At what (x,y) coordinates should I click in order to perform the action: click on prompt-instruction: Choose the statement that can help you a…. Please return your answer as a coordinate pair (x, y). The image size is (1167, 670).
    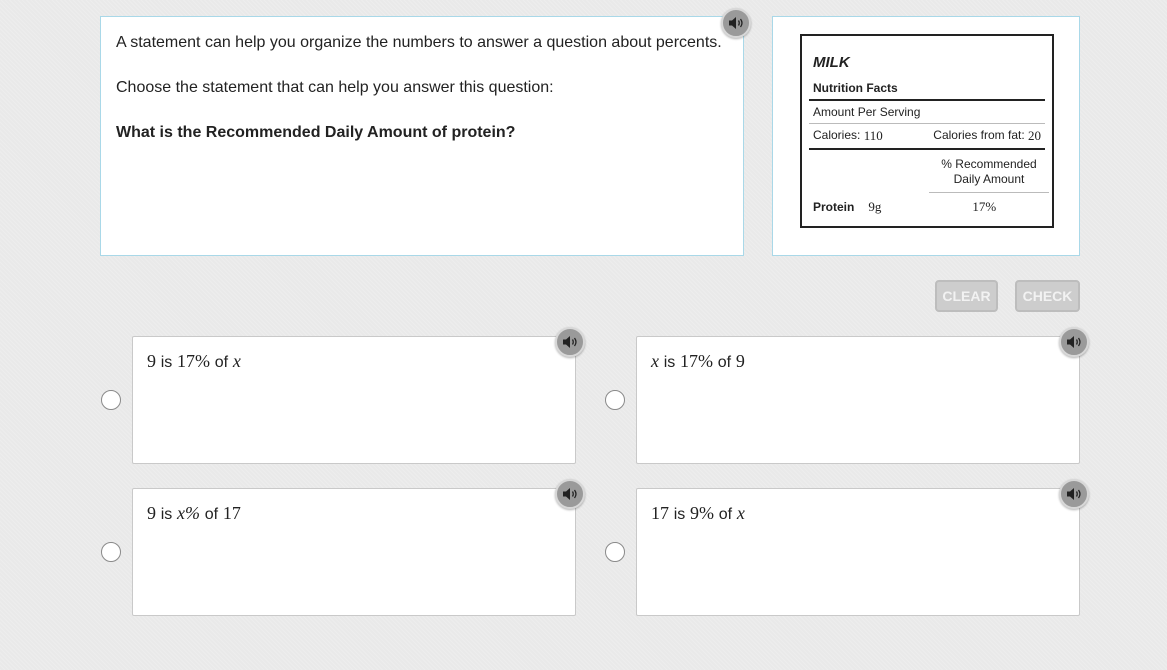
    Looking at the image, I should click on (335, 87).